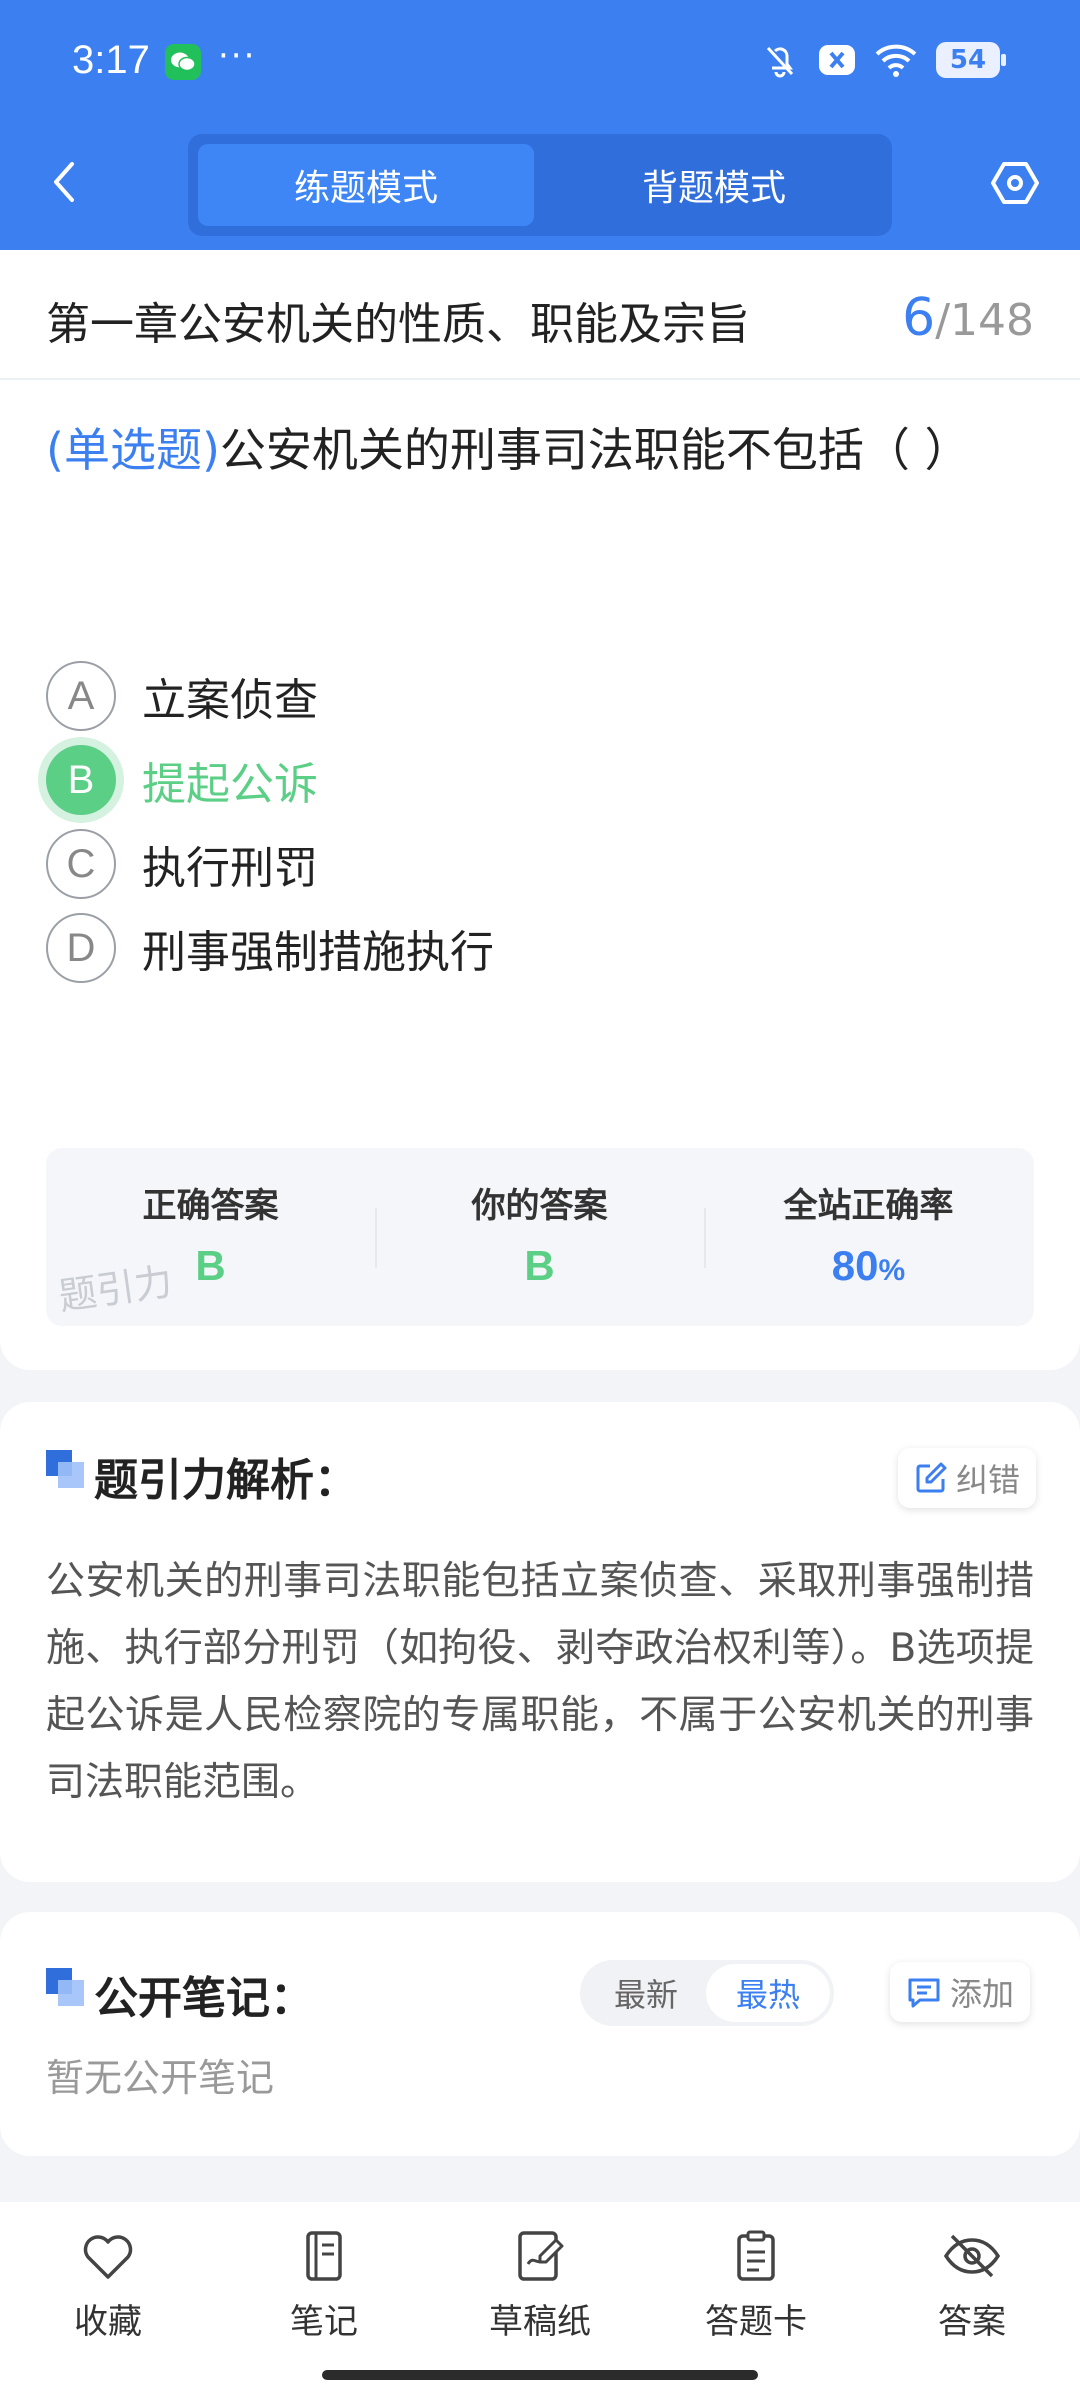  Describe the element at coordinates (64, 182) in the screenshot. I see `back-button` at that location.